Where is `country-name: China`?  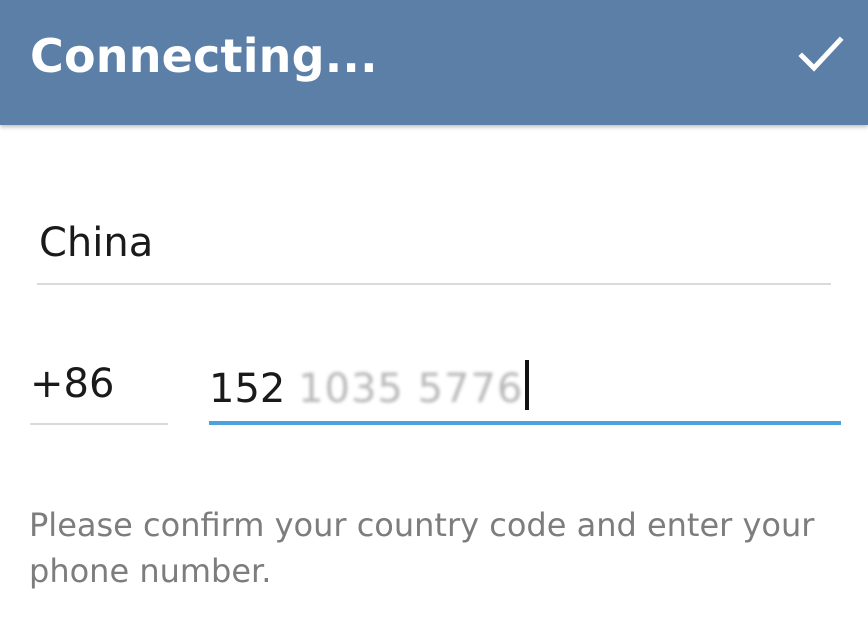 country-name: China is located at coordinates (96, 243).